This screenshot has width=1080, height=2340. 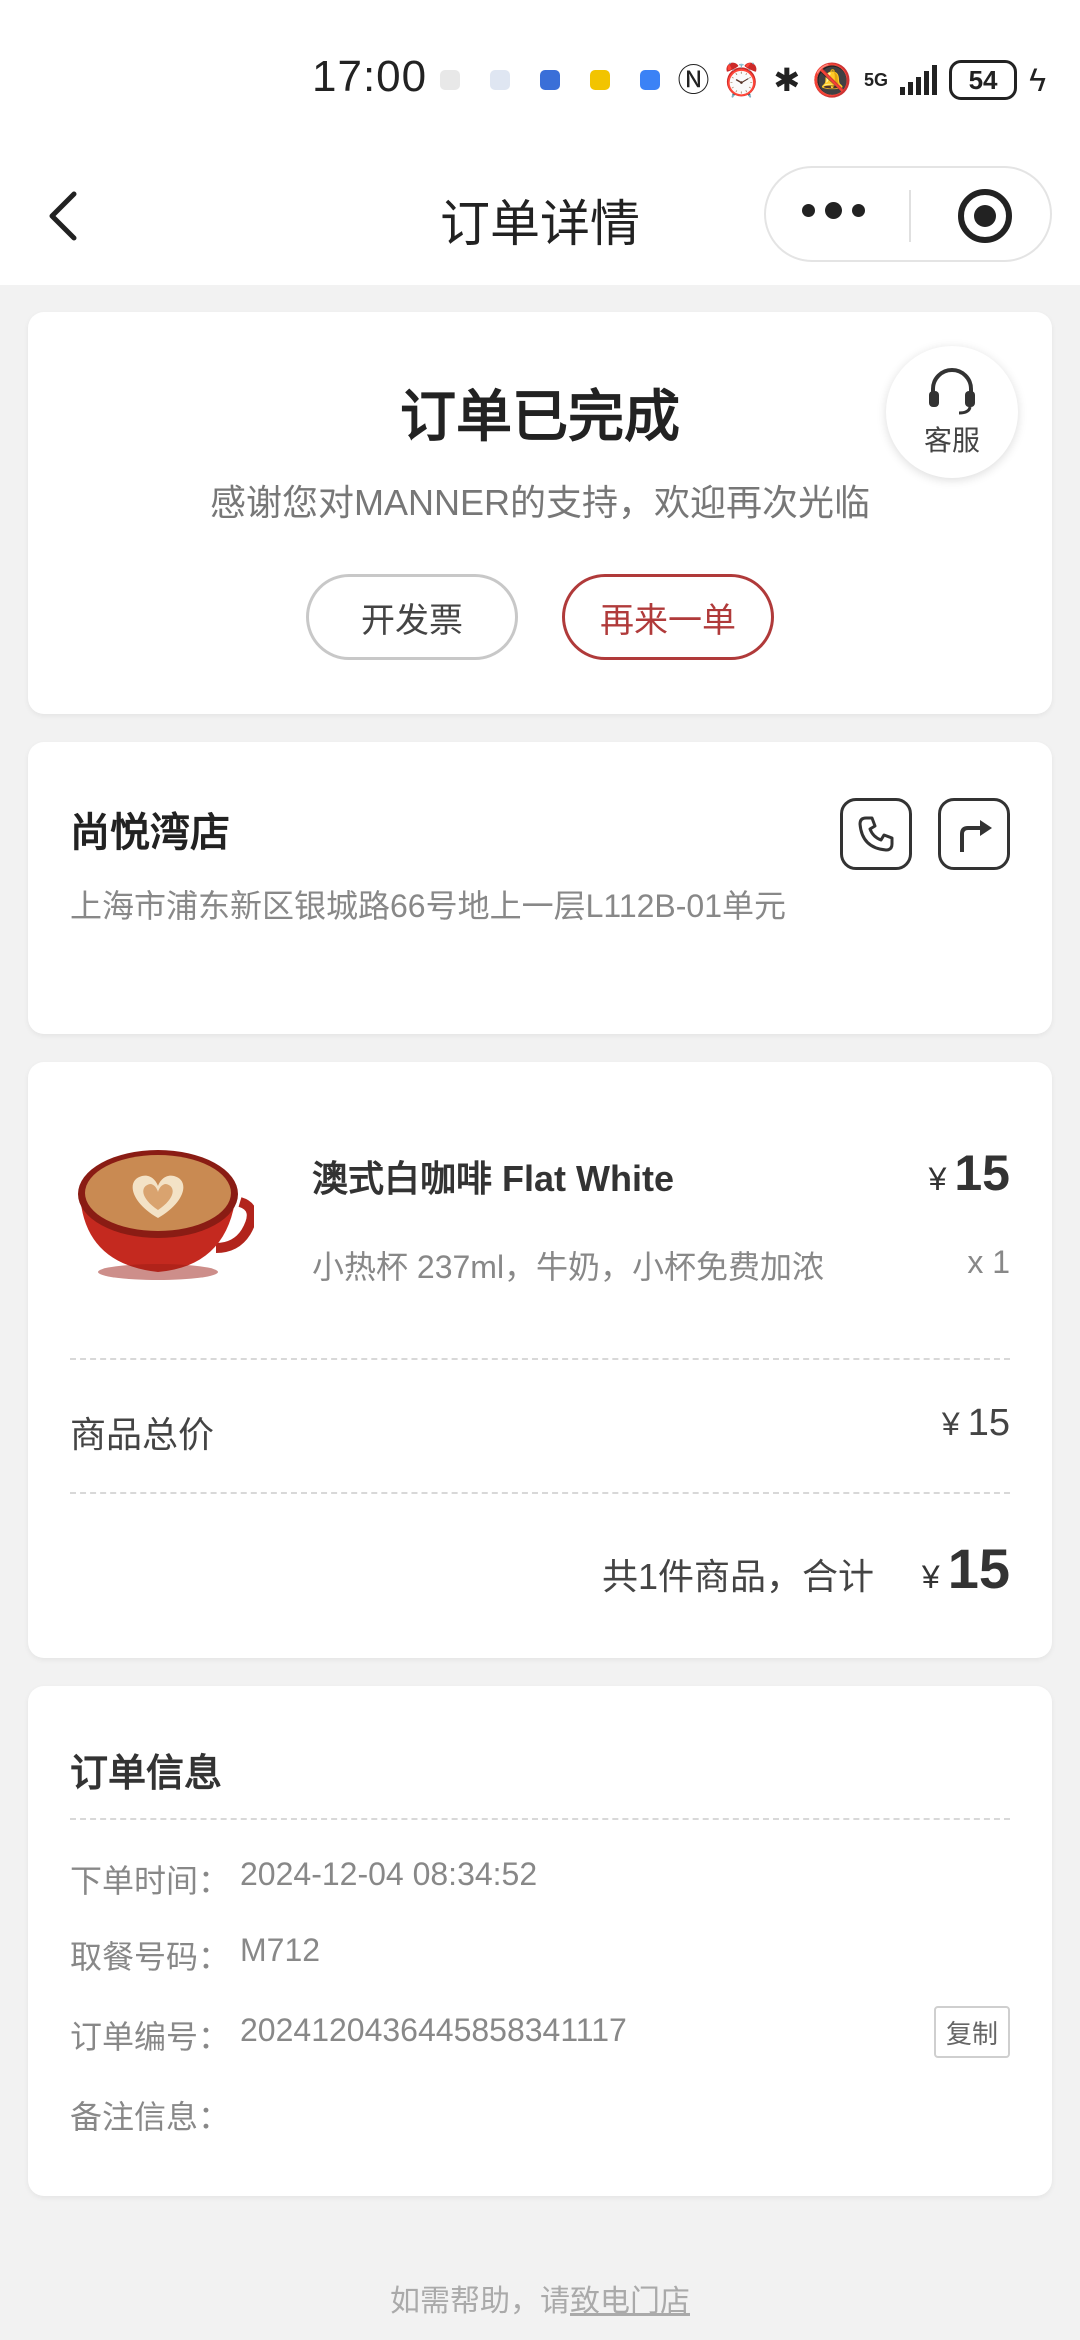 What do you see at coordinates (493, 1178) in the screenshot?
I see `product-name: 澳式白咖啡 Flat White` at bounding box center [493, 1178].